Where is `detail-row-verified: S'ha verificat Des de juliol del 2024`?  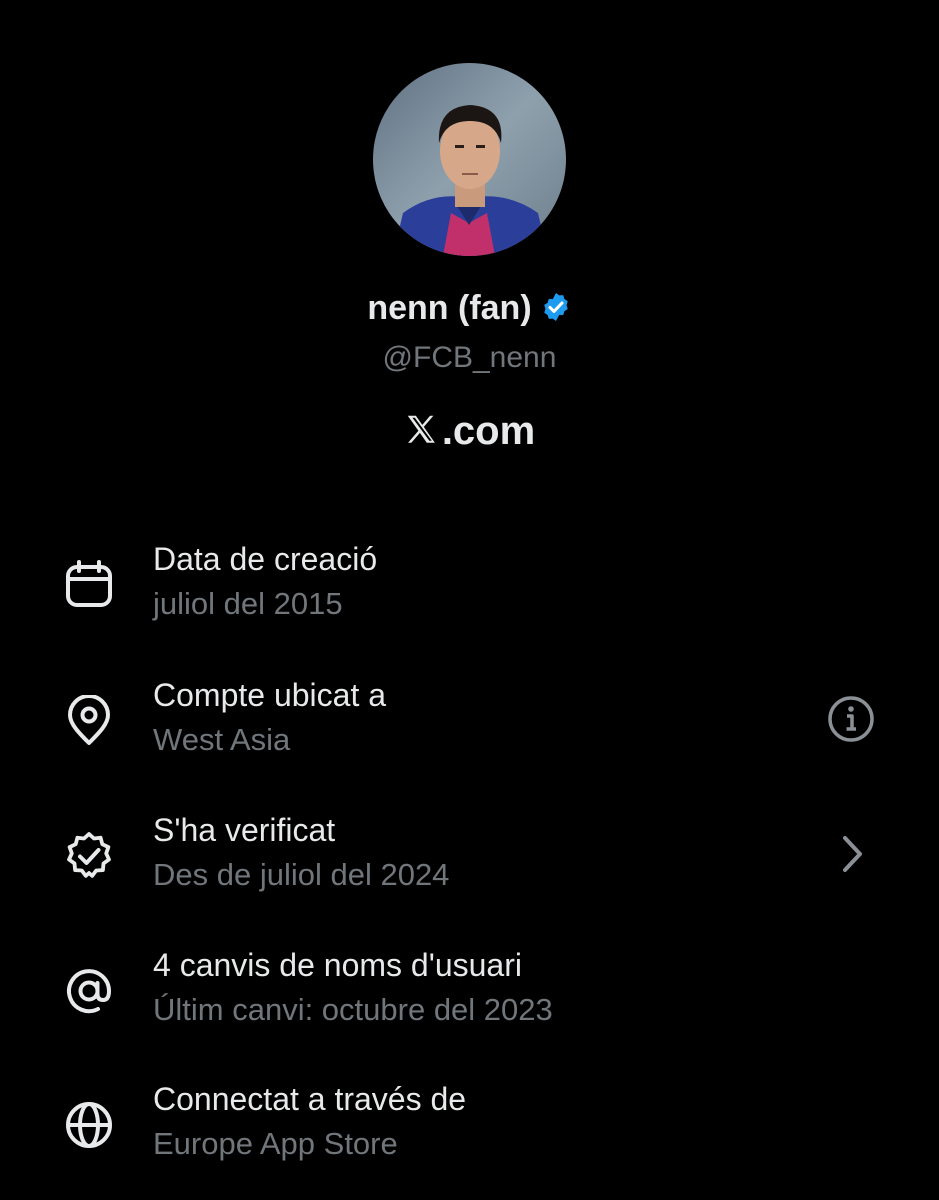
detail-row-verified: S'ha verificat Des de juliol del 2024 is located at coordinates (469, 863).